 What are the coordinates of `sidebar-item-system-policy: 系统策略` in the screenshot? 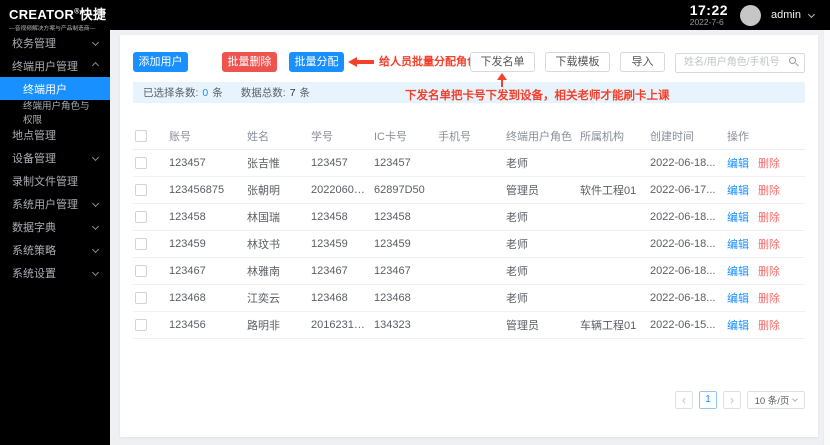 It's located at (55, 249).